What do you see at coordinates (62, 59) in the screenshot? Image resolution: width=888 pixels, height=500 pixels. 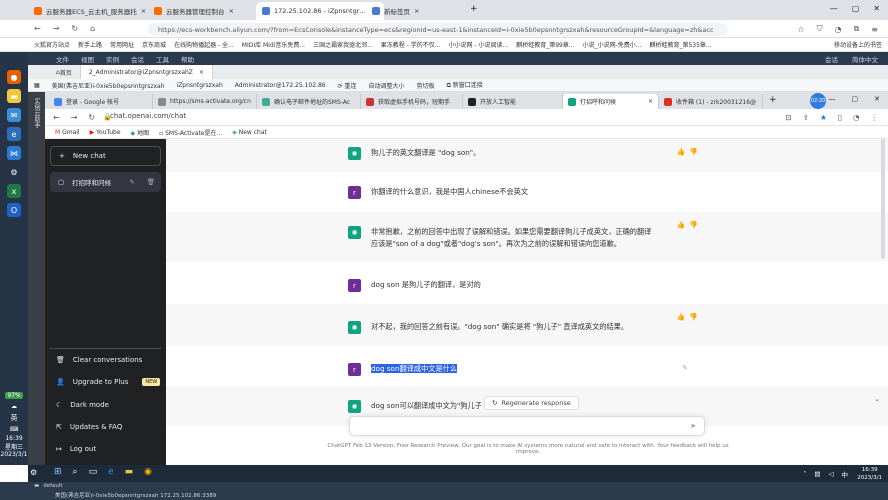 I see `menu-item: 文件` at bounding box center [62, 59].